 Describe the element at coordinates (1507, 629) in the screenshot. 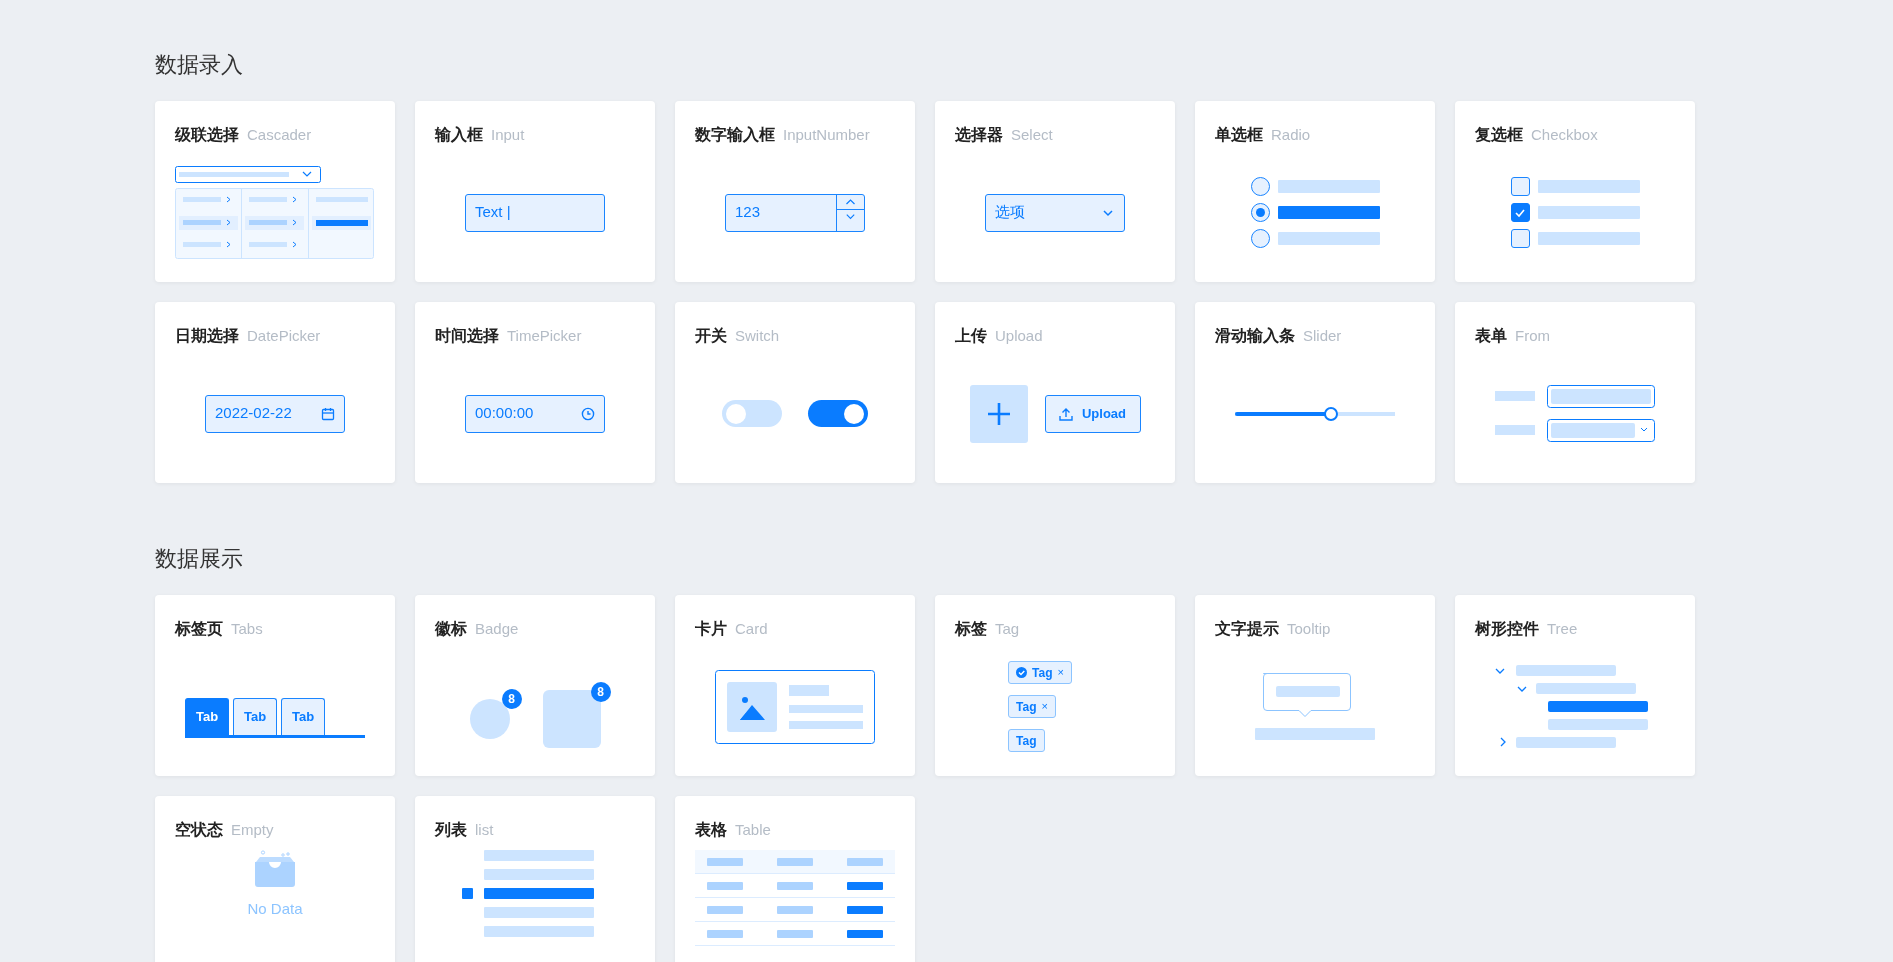

I see `card-title: 树形控件` at that location.